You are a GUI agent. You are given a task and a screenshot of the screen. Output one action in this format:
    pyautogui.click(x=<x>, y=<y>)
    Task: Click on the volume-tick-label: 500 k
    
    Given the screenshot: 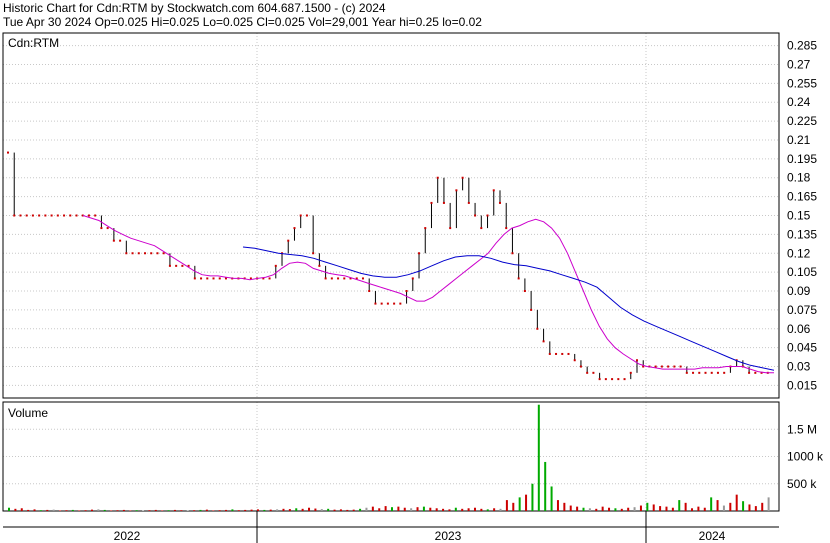 What is the action you would take?
    pyautogui.click(x=802, y=484)
    